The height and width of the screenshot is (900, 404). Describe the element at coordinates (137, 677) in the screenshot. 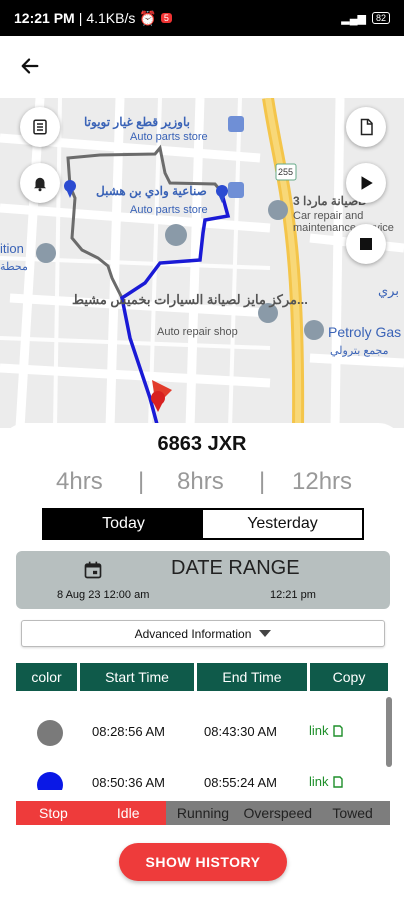

I see `col-header-start-time: Start Time` at that location.